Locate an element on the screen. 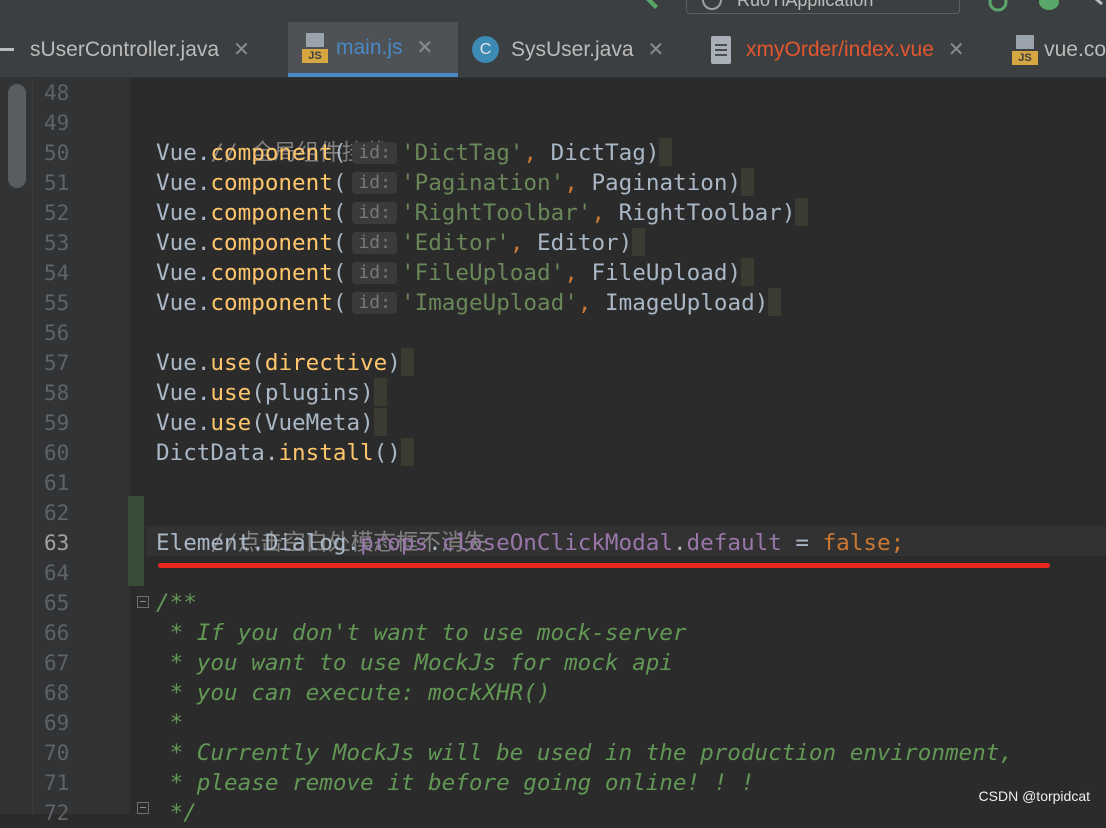  vcs-change-marker is located at coordinates (136, 541).